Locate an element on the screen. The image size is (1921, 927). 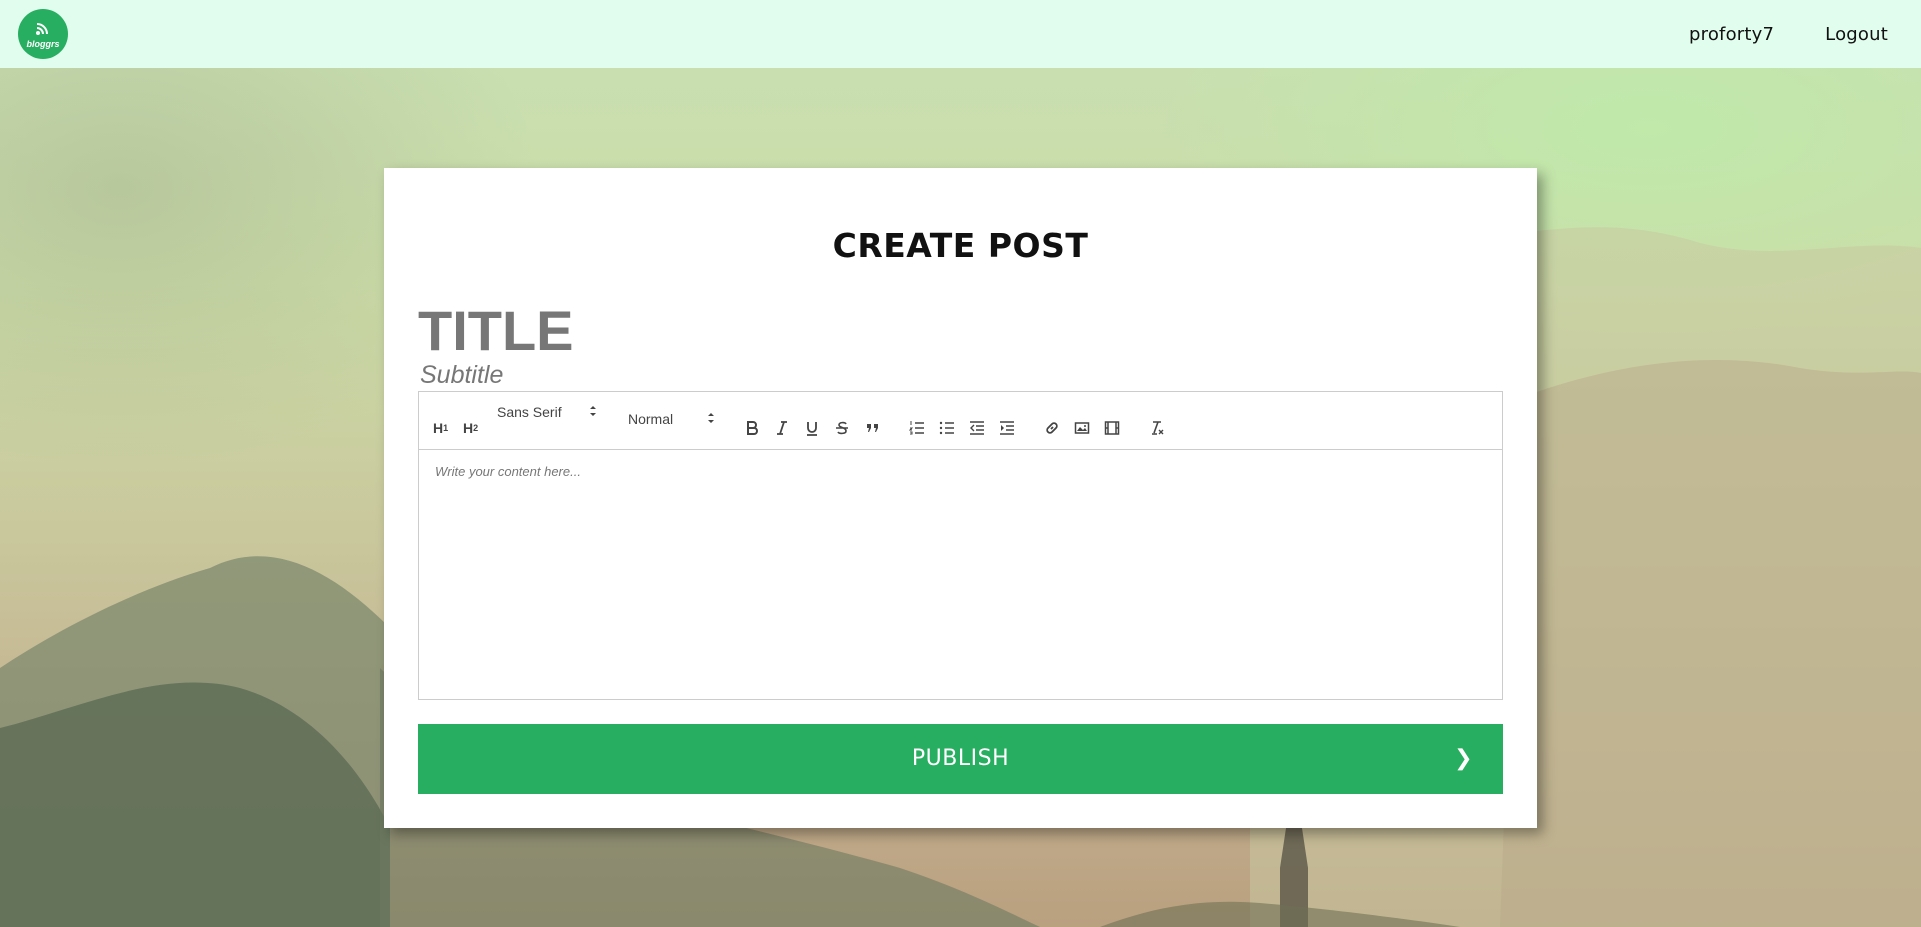
header-2-button: H2 is located at coordinates (470, 428).